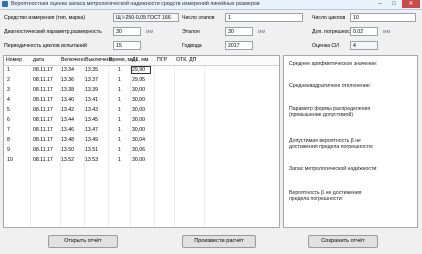 The width and height of the screenshot is (422, 254). Describe the element at coordinates (138, 150) in the screenshot. I see `cell-d1: 30,06` at that location.